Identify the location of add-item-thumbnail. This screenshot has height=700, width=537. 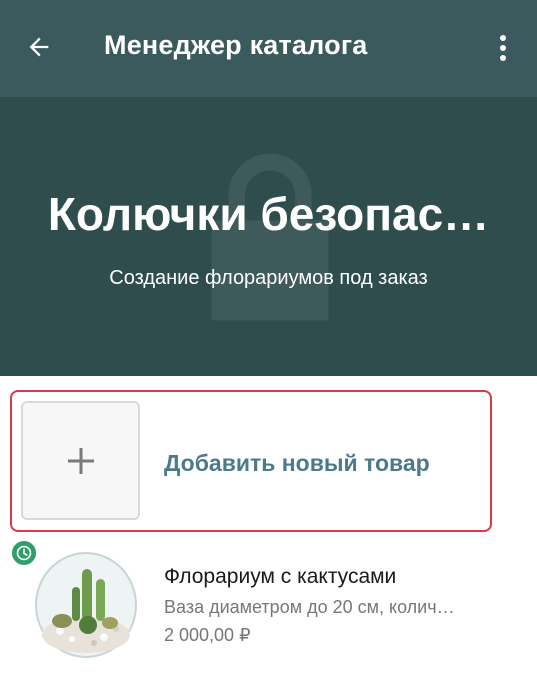
(80, 460).